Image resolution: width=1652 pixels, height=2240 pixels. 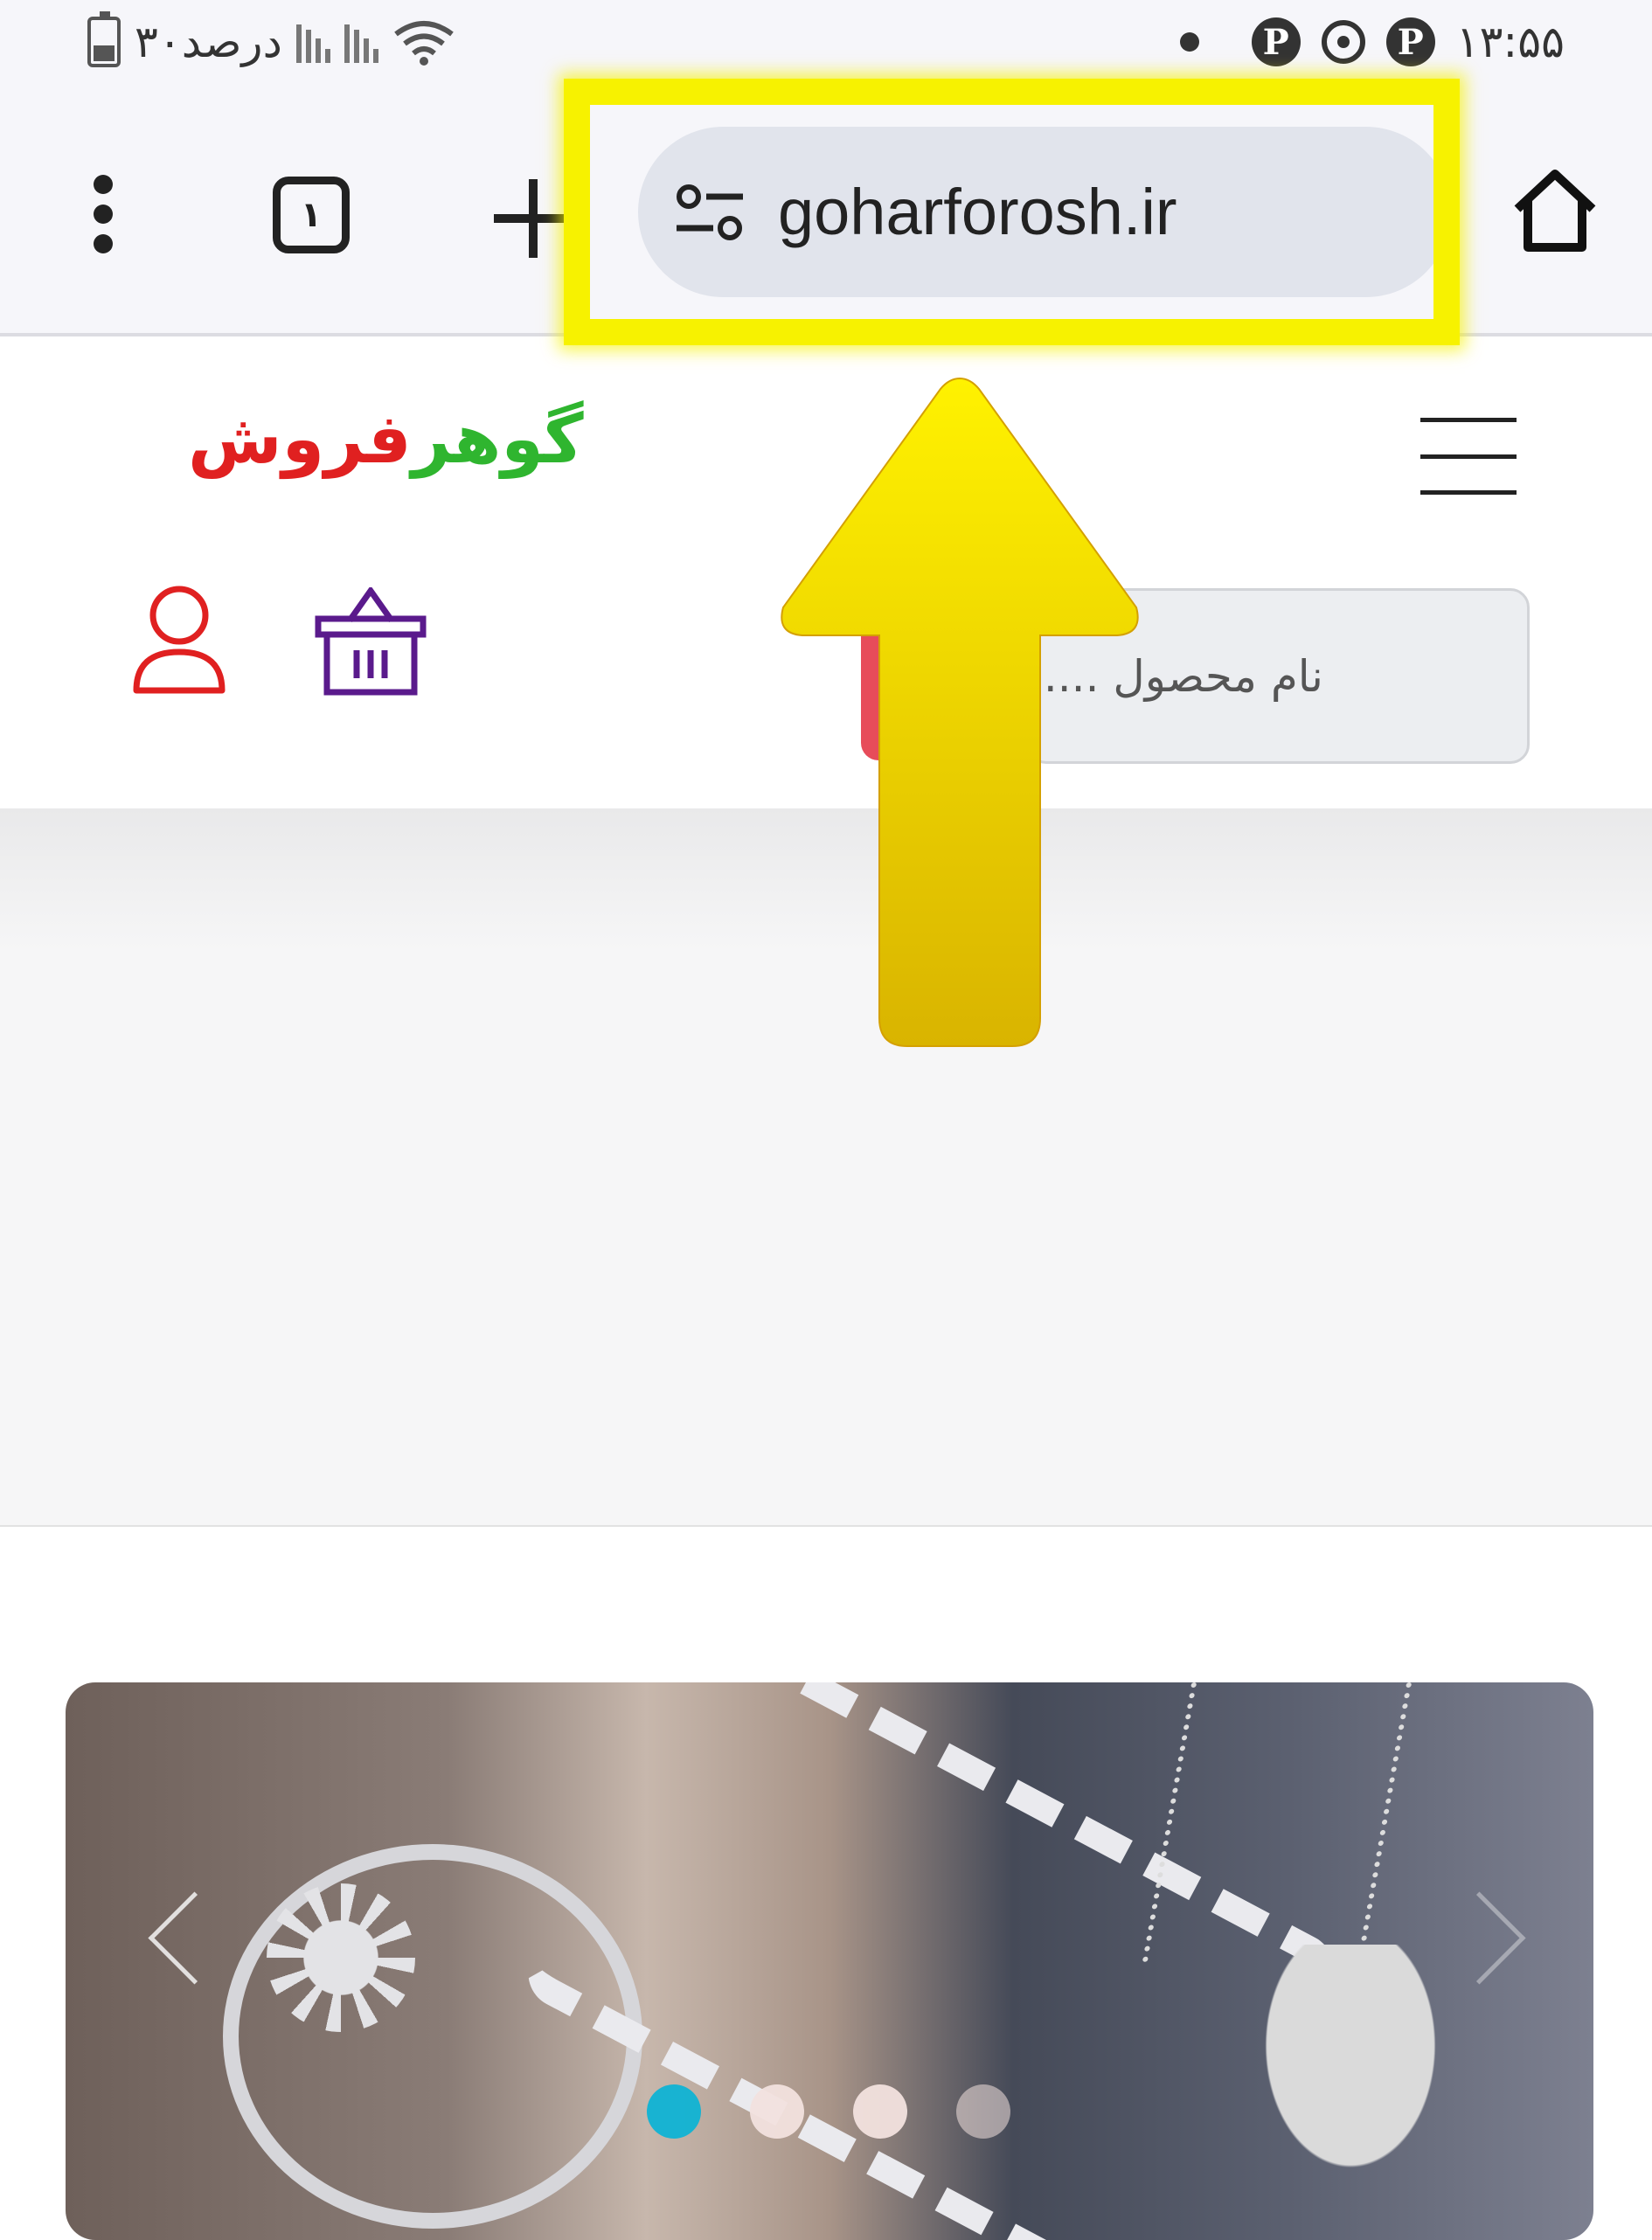 I want to click on tab-count: ۱, so click(x=312, y=215).